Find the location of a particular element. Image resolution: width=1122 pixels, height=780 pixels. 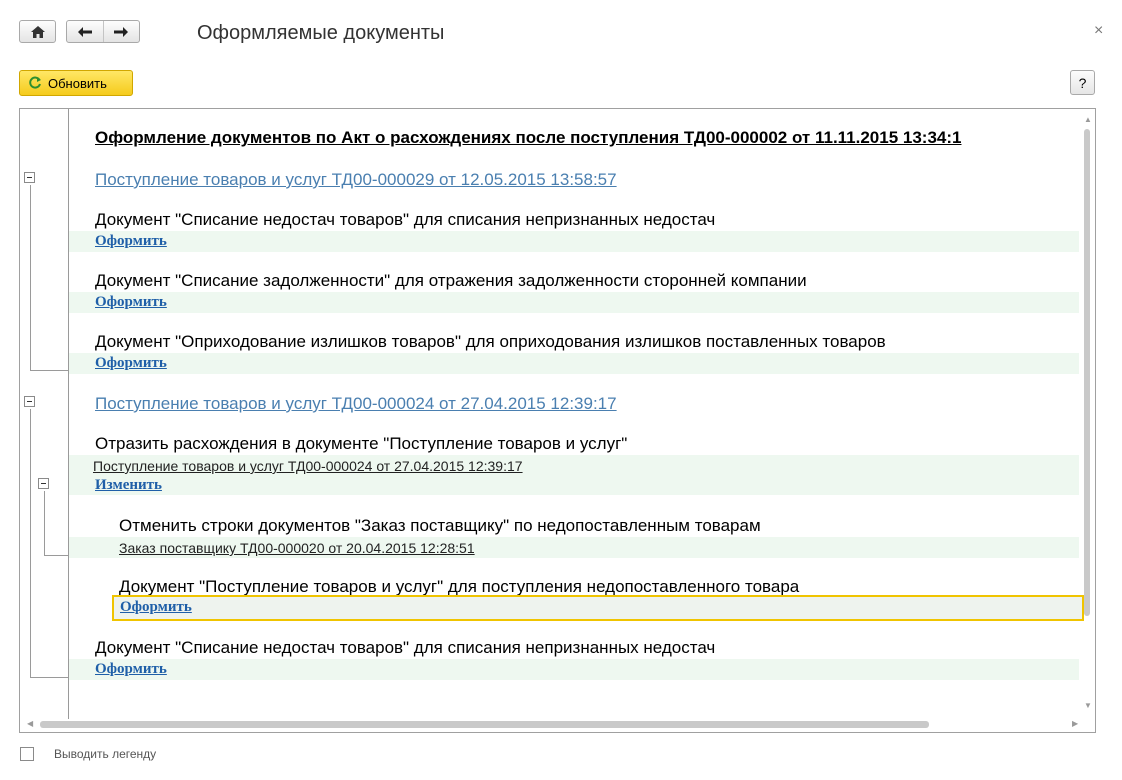

scroll-up-icon: ▲ is located at coordinates (1088, 119).